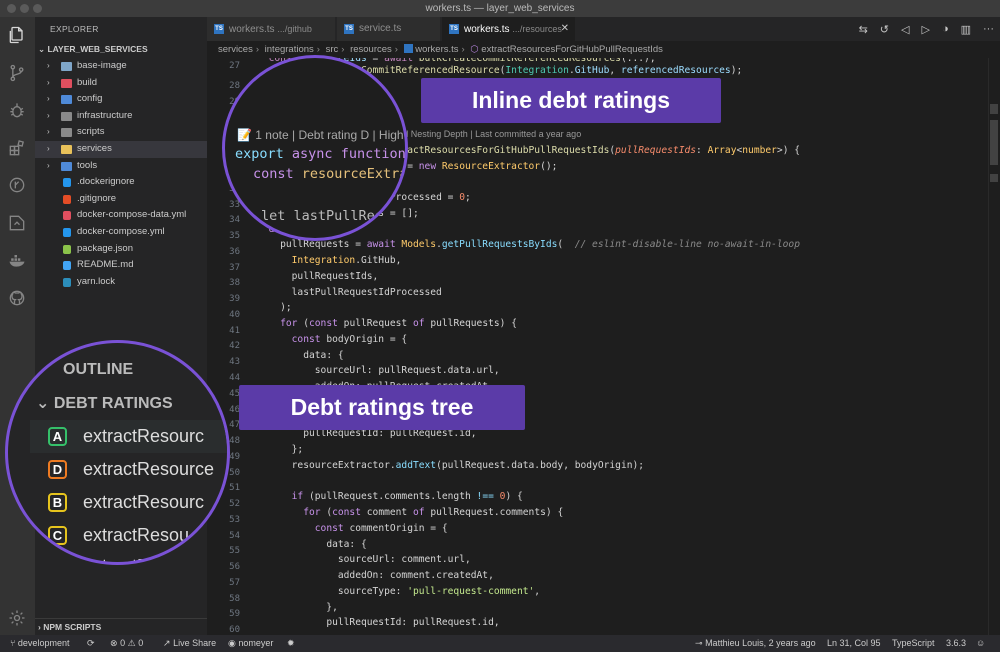 This screenshot has height=652, width=1000. I want to click on tree-item-label: build, so click(87, 82).